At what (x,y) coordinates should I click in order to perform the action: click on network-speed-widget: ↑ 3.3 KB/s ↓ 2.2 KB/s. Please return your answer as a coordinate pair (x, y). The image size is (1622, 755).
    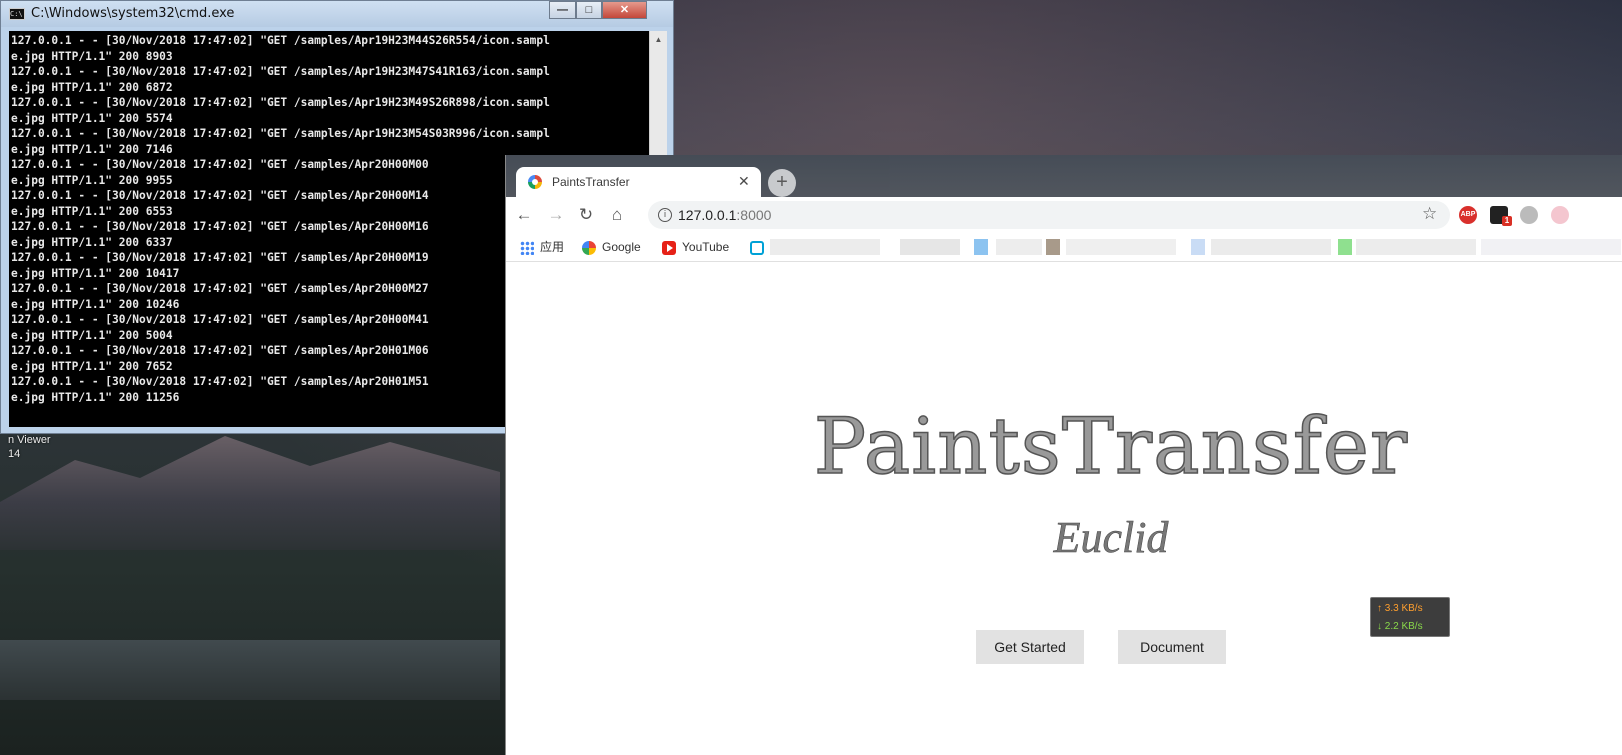
    Looking at the image, I should click on (1410, 617).